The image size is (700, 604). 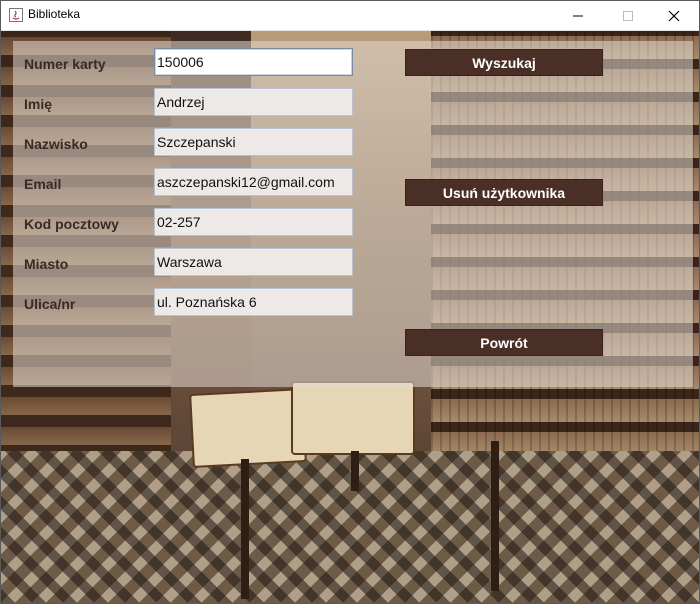 I want to click on window-title: Biblioteka, so click(x=54, y=14).